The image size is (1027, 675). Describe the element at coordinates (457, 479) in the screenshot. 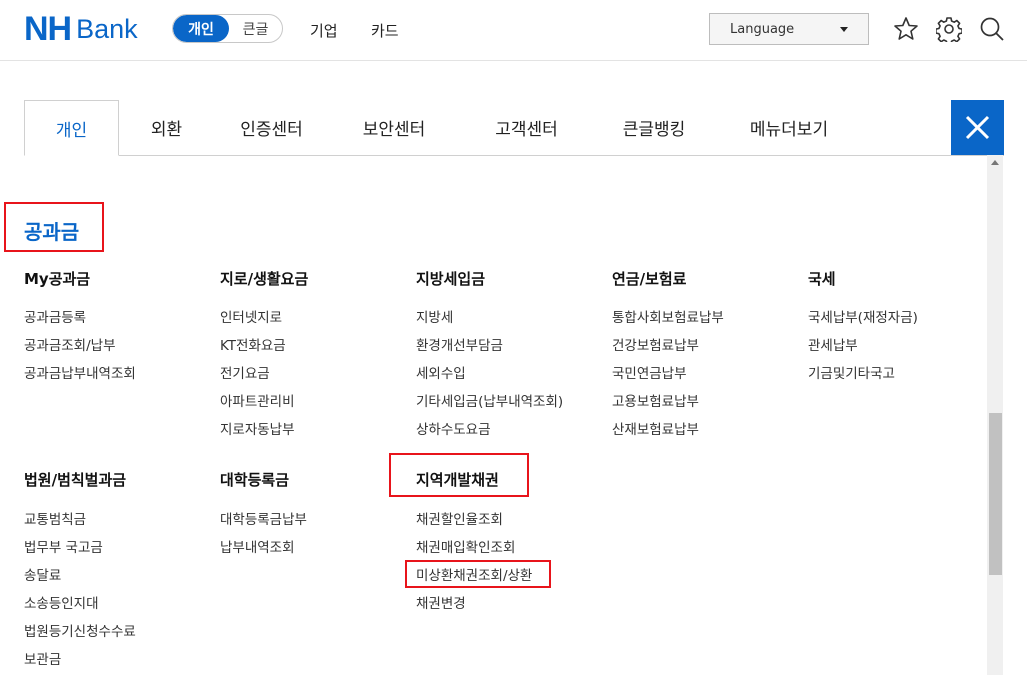

I see `category-regional-development-bond: 지역개발채권` at that location.